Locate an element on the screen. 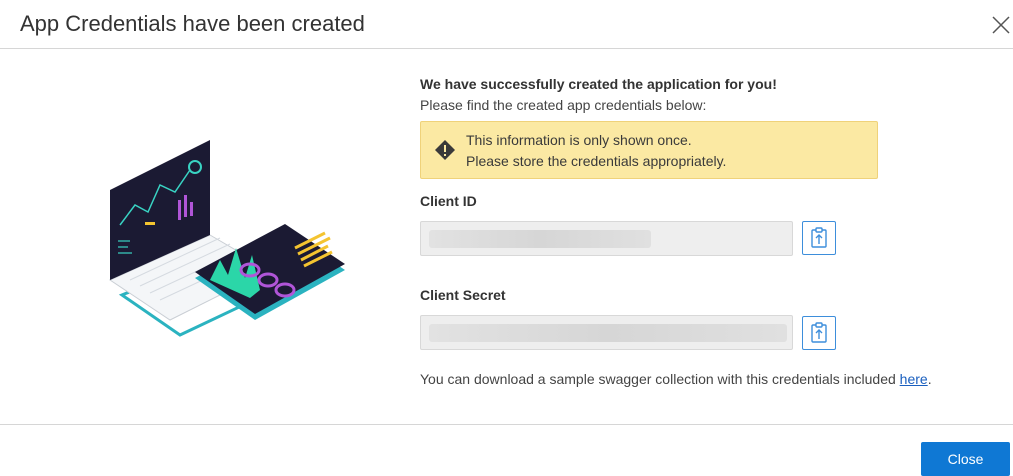 Image resolution: width=1013 pixels, height=476 pixels. laptop-dashboard-illustration is located at coordinates (226, 238).